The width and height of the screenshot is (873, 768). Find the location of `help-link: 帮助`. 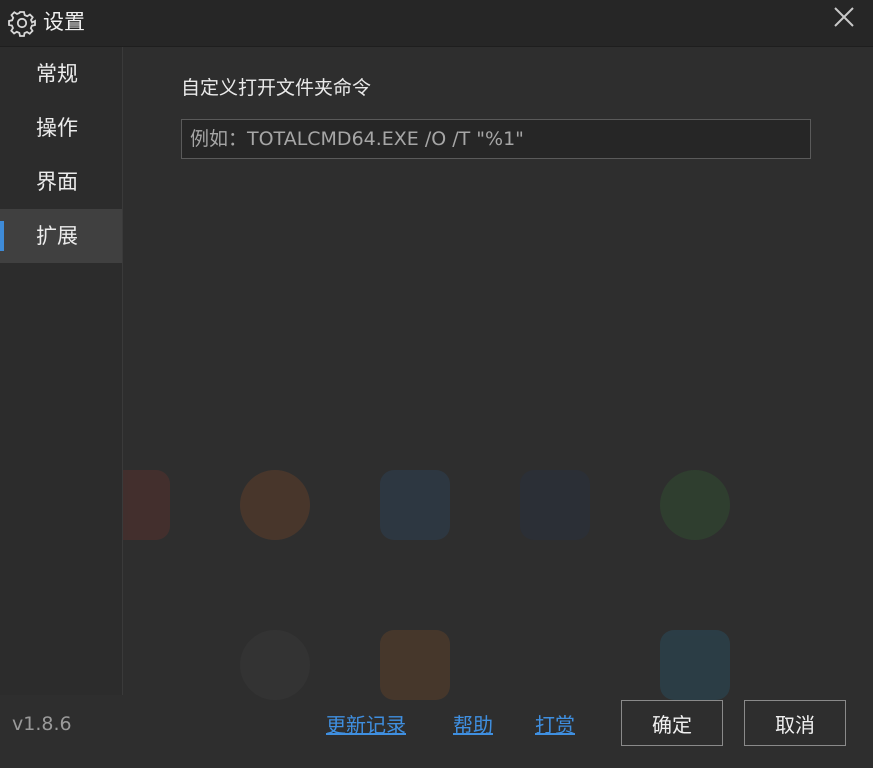

help-link: 帮助 is located at coordinates (473, 723).